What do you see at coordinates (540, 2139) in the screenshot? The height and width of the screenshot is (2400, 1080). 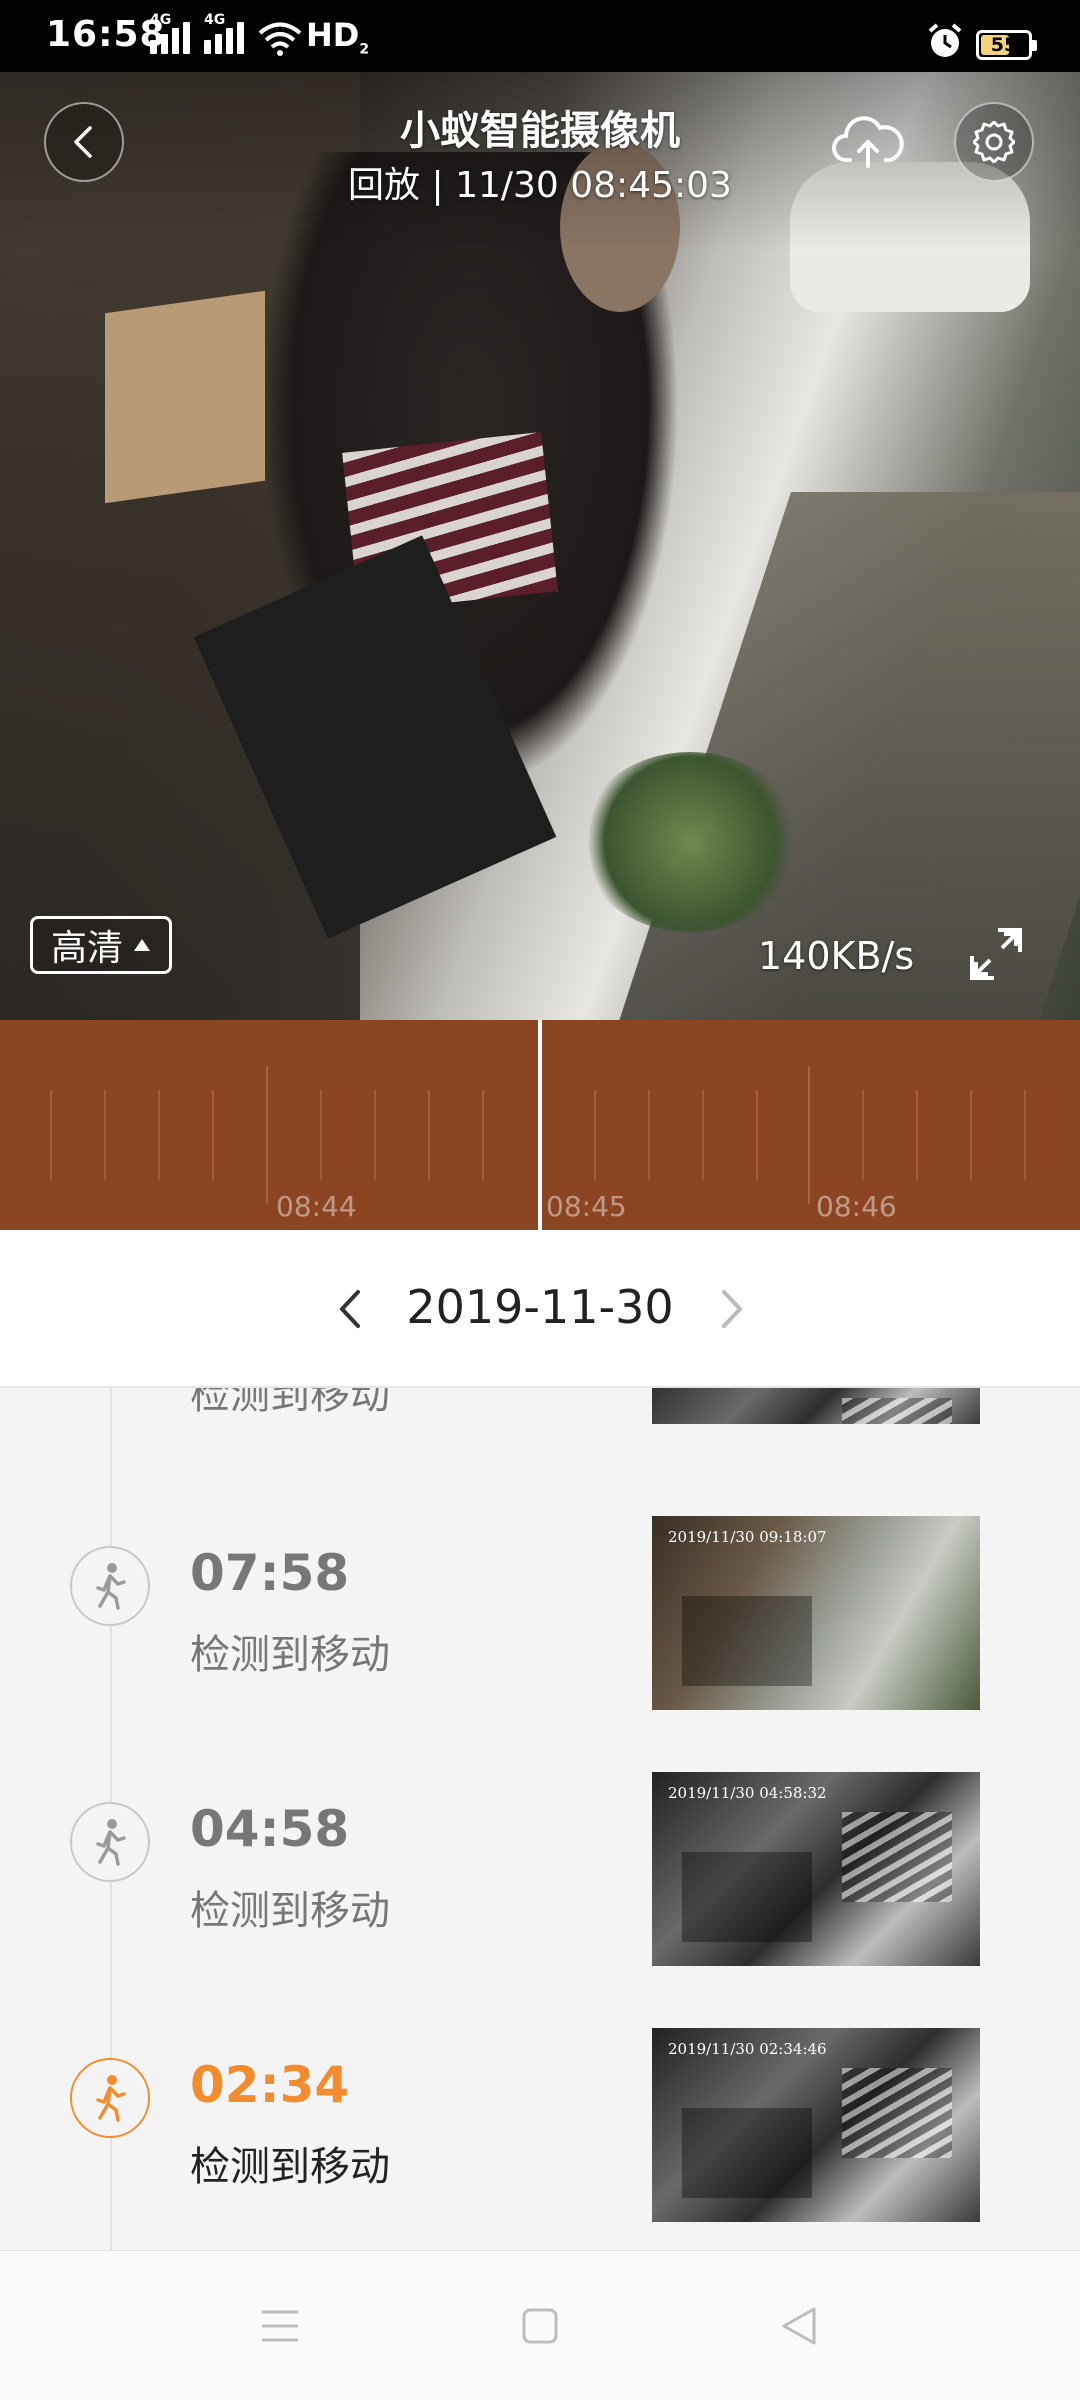 I see `list-item: 02:34 检测到移动 2019/11/30 02:34:46` at bounding box center [540, 2139].